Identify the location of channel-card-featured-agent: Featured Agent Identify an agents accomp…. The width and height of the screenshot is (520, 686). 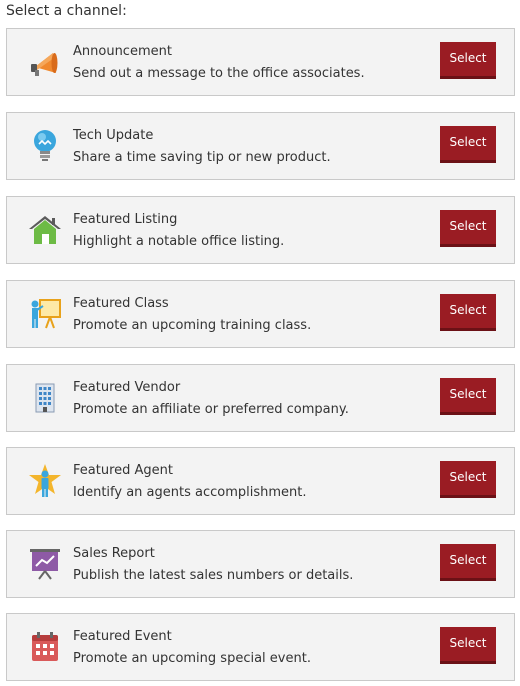
(260, 481).